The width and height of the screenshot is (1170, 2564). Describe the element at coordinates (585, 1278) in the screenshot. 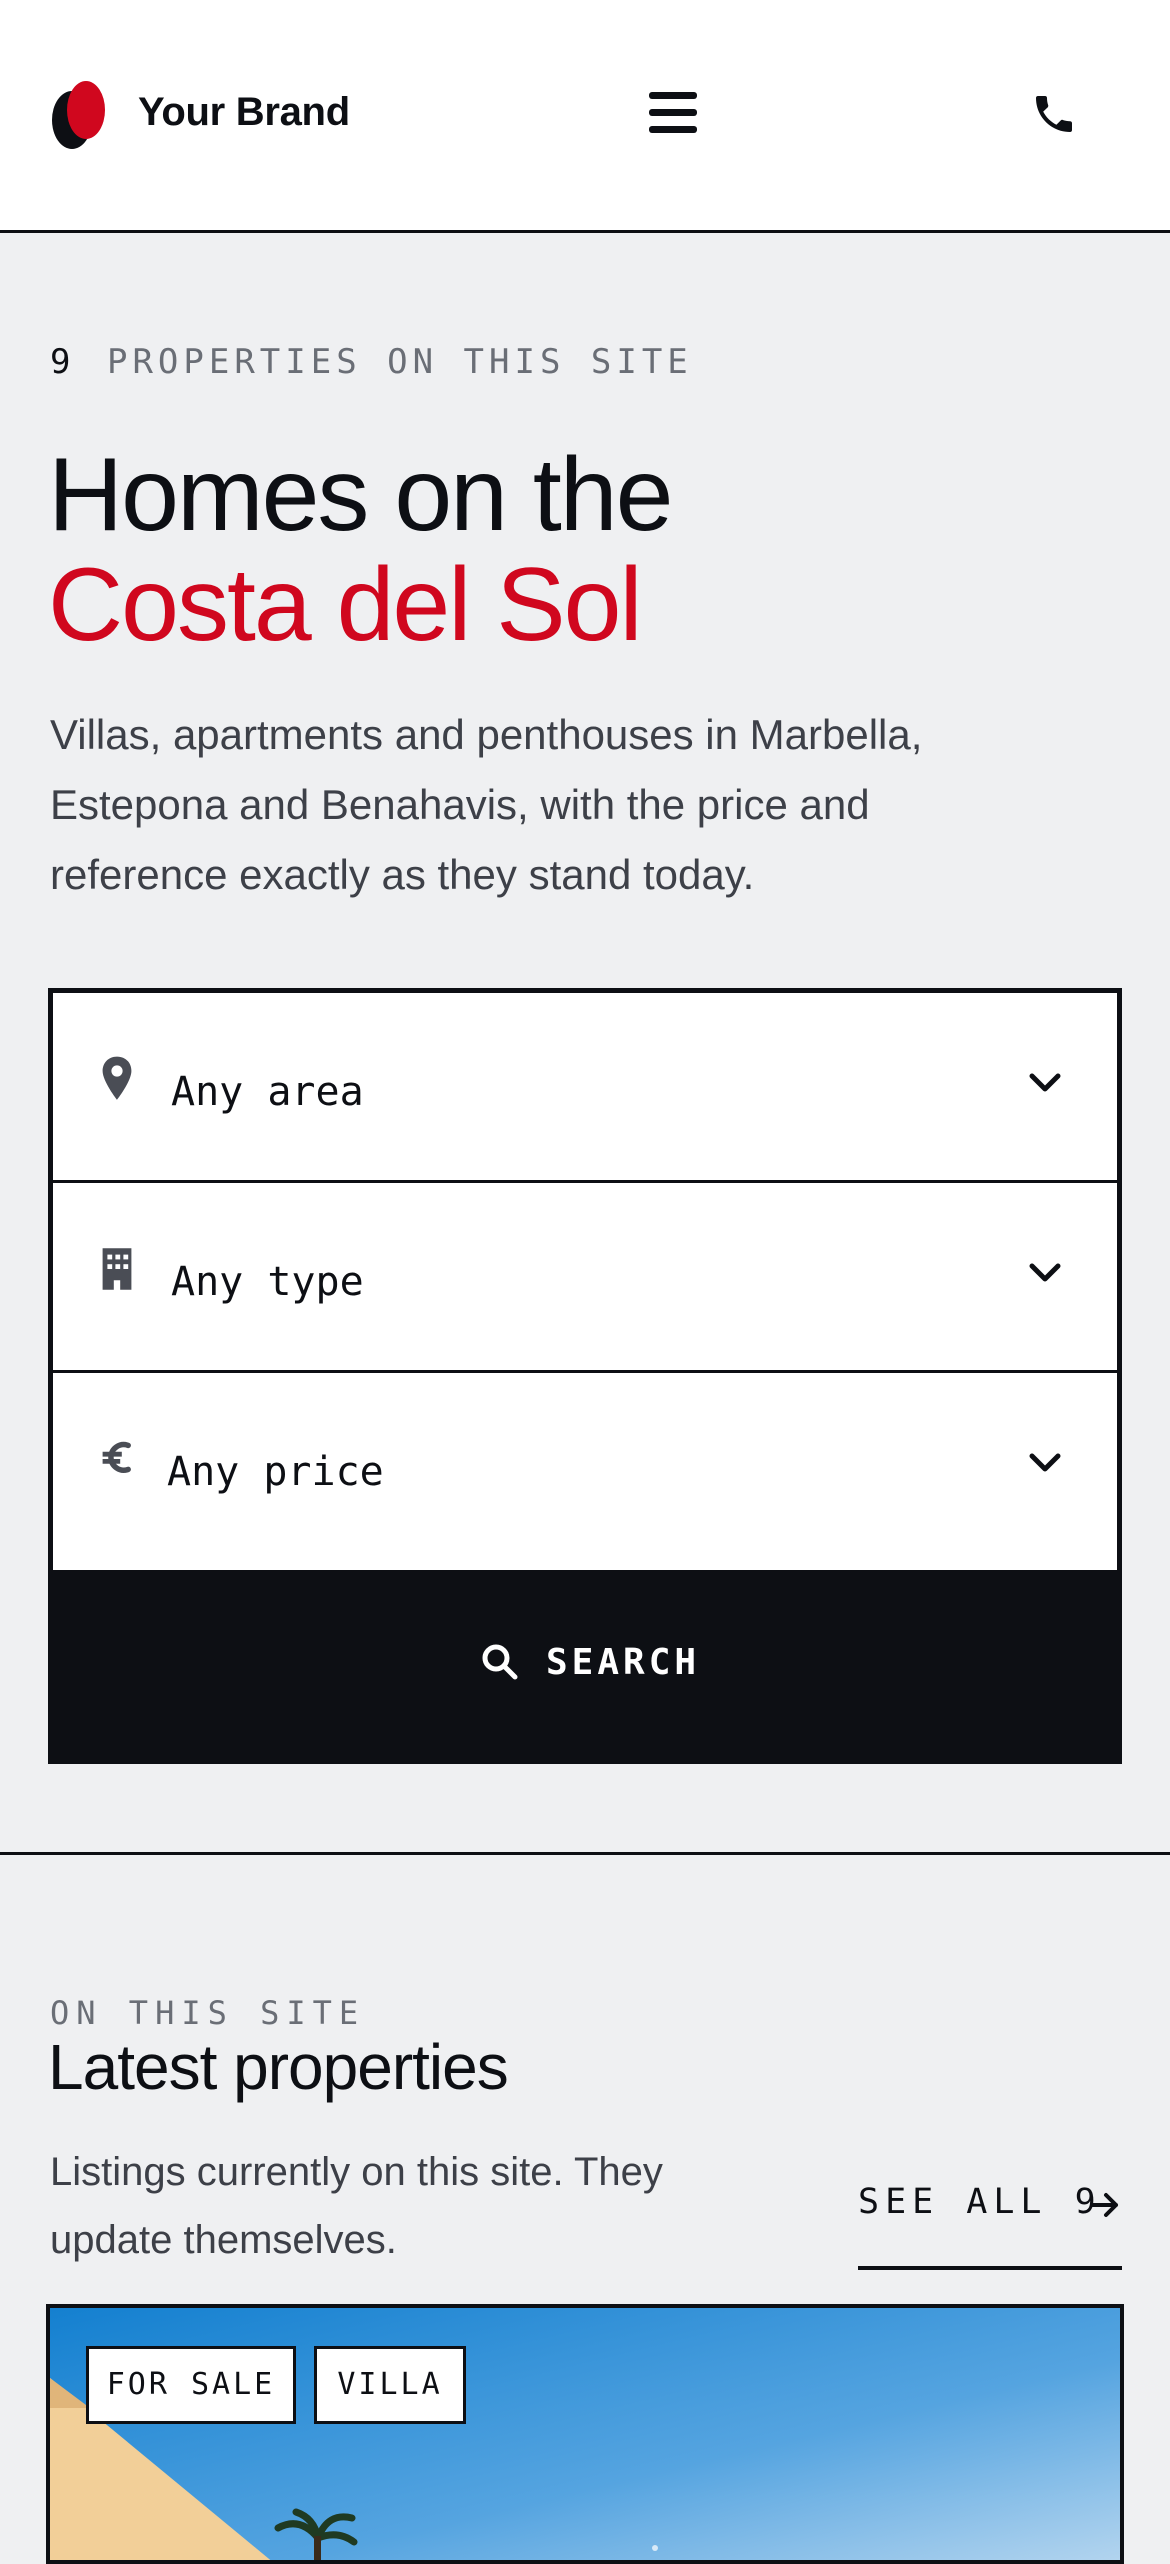

I see `type-select: Any type` at that location.